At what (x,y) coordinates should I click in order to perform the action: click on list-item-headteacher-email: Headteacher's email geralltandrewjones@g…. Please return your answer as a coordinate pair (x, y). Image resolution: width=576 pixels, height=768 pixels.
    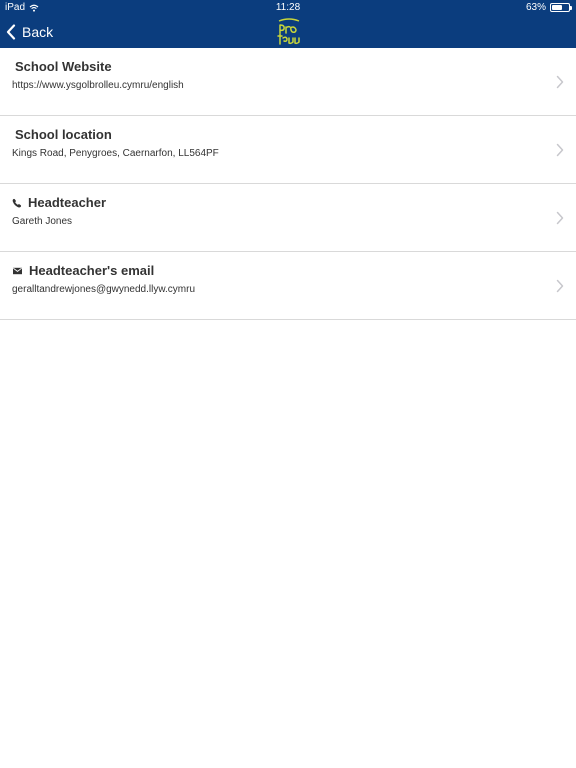
    Looking at the image, I should click on (288, 286).